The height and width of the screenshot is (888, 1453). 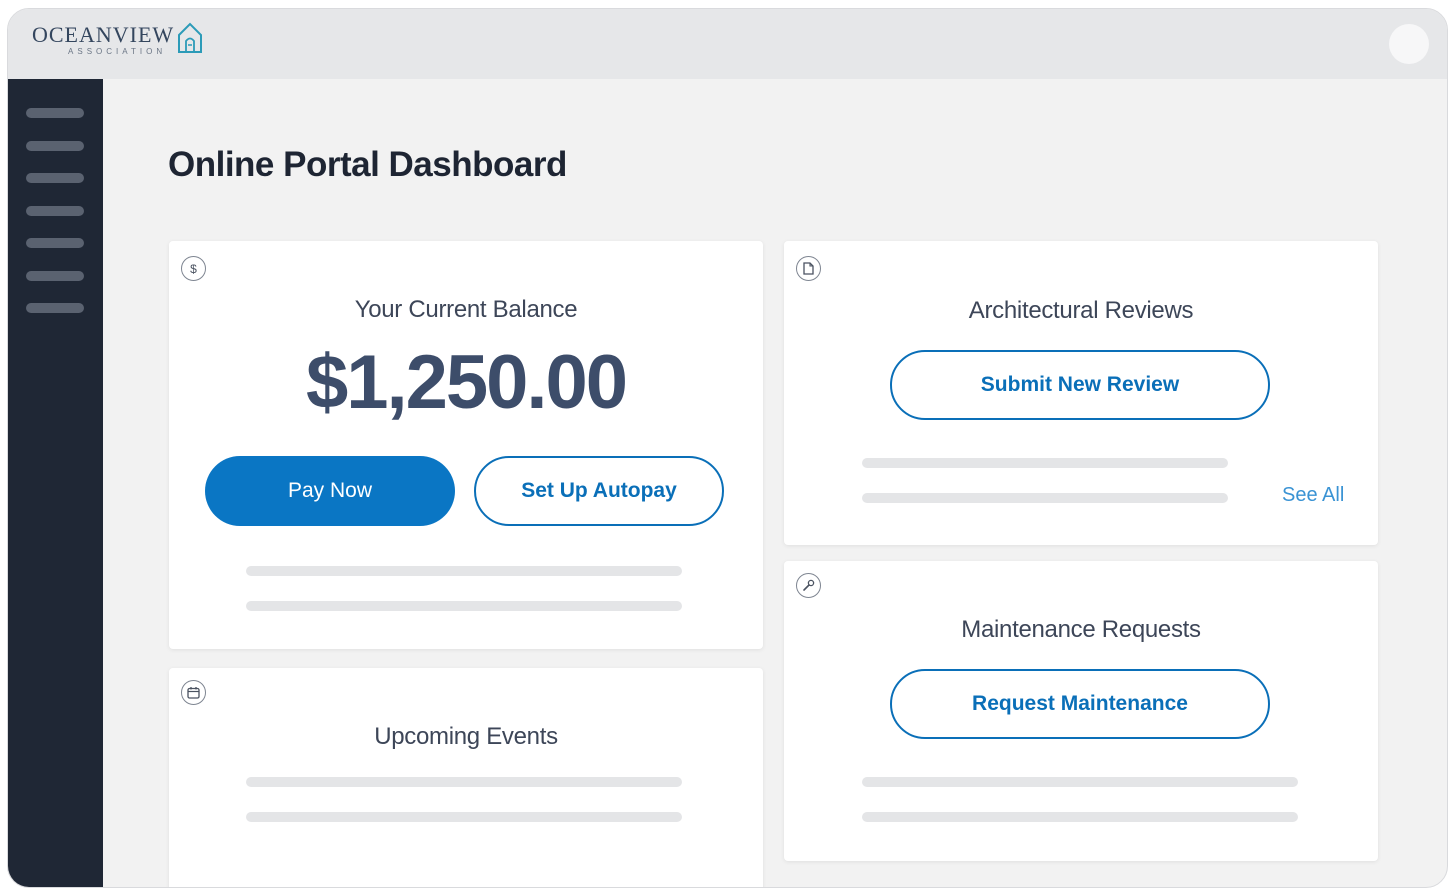 What do you see at coordinates (103, 34) in the screenshot?
I see `logo-name: OCEANVIEW` at bounding box center [103, 34].